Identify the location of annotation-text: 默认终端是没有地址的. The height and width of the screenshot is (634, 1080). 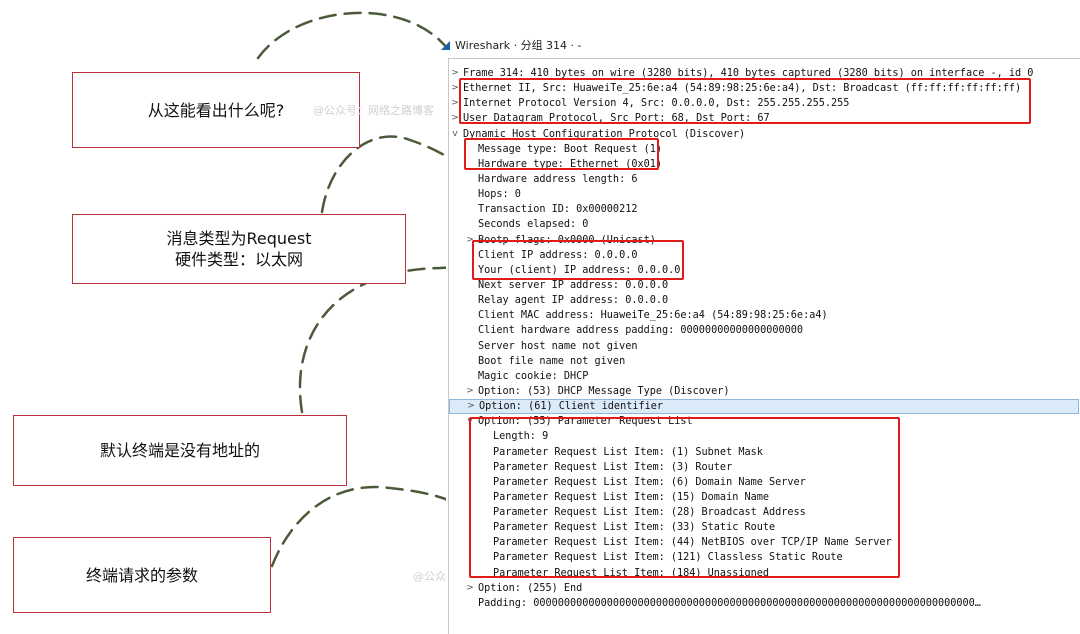
(179, 450).